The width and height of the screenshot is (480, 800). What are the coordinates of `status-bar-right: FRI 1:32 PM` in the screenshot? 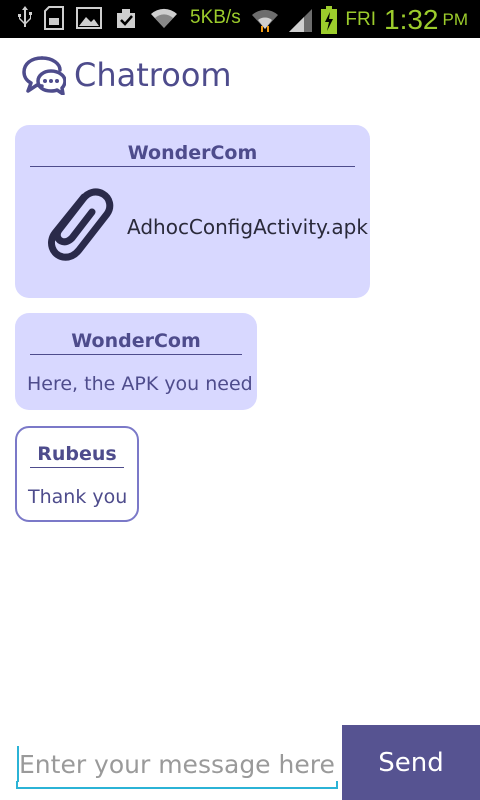 It's located at (359, 20).